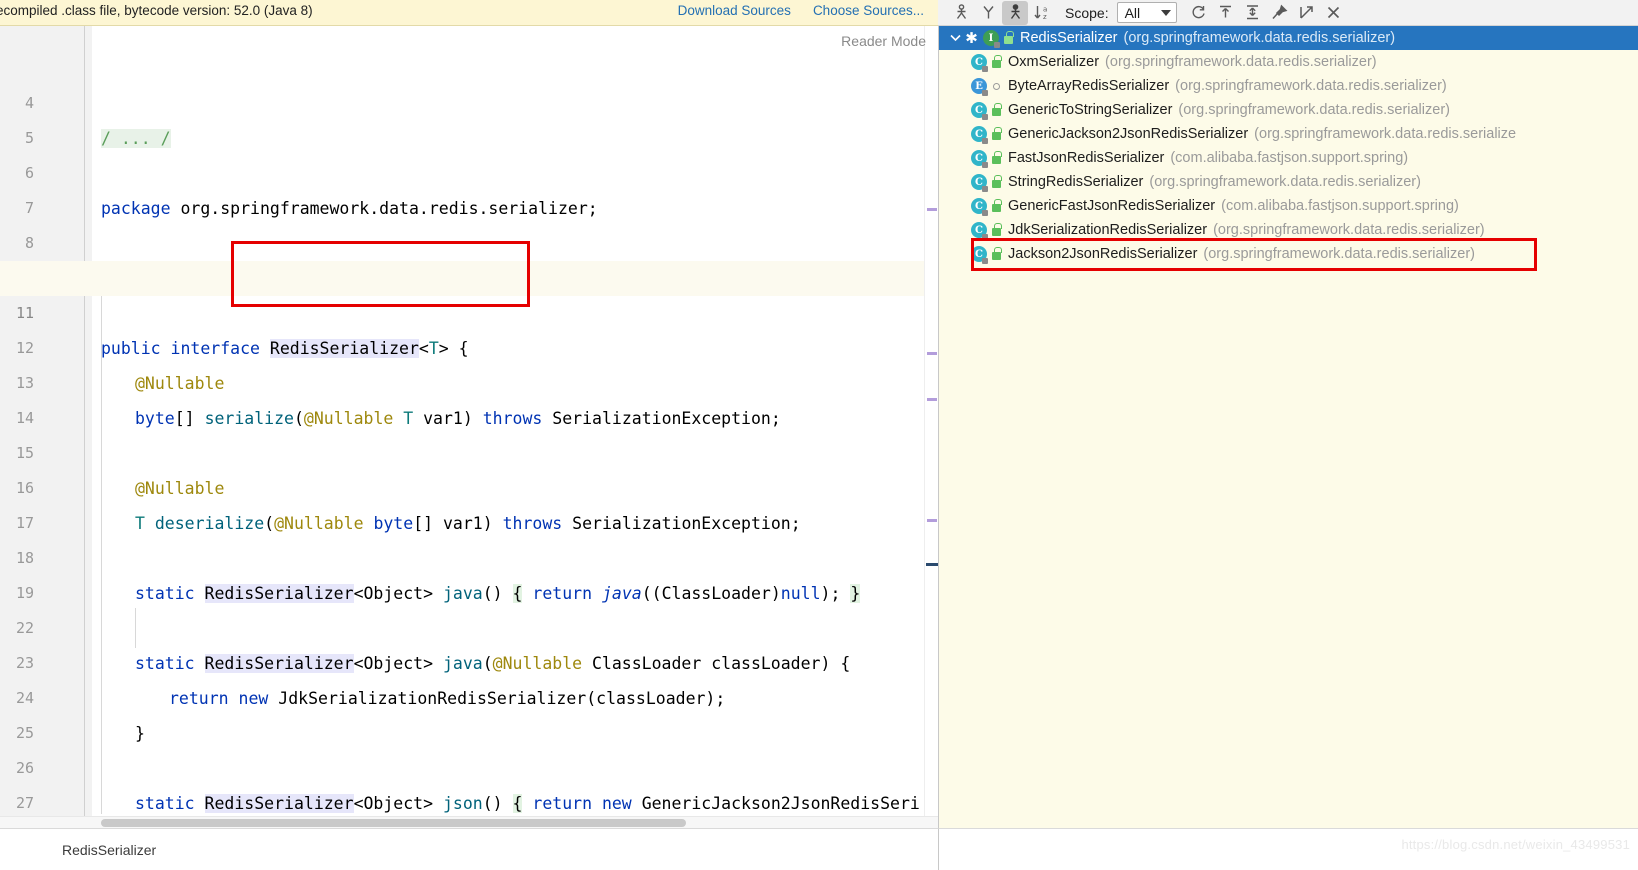  Describe the element at coordinates (1253, 13) in the screenshot. I see `collapse-all-icon` at that location.